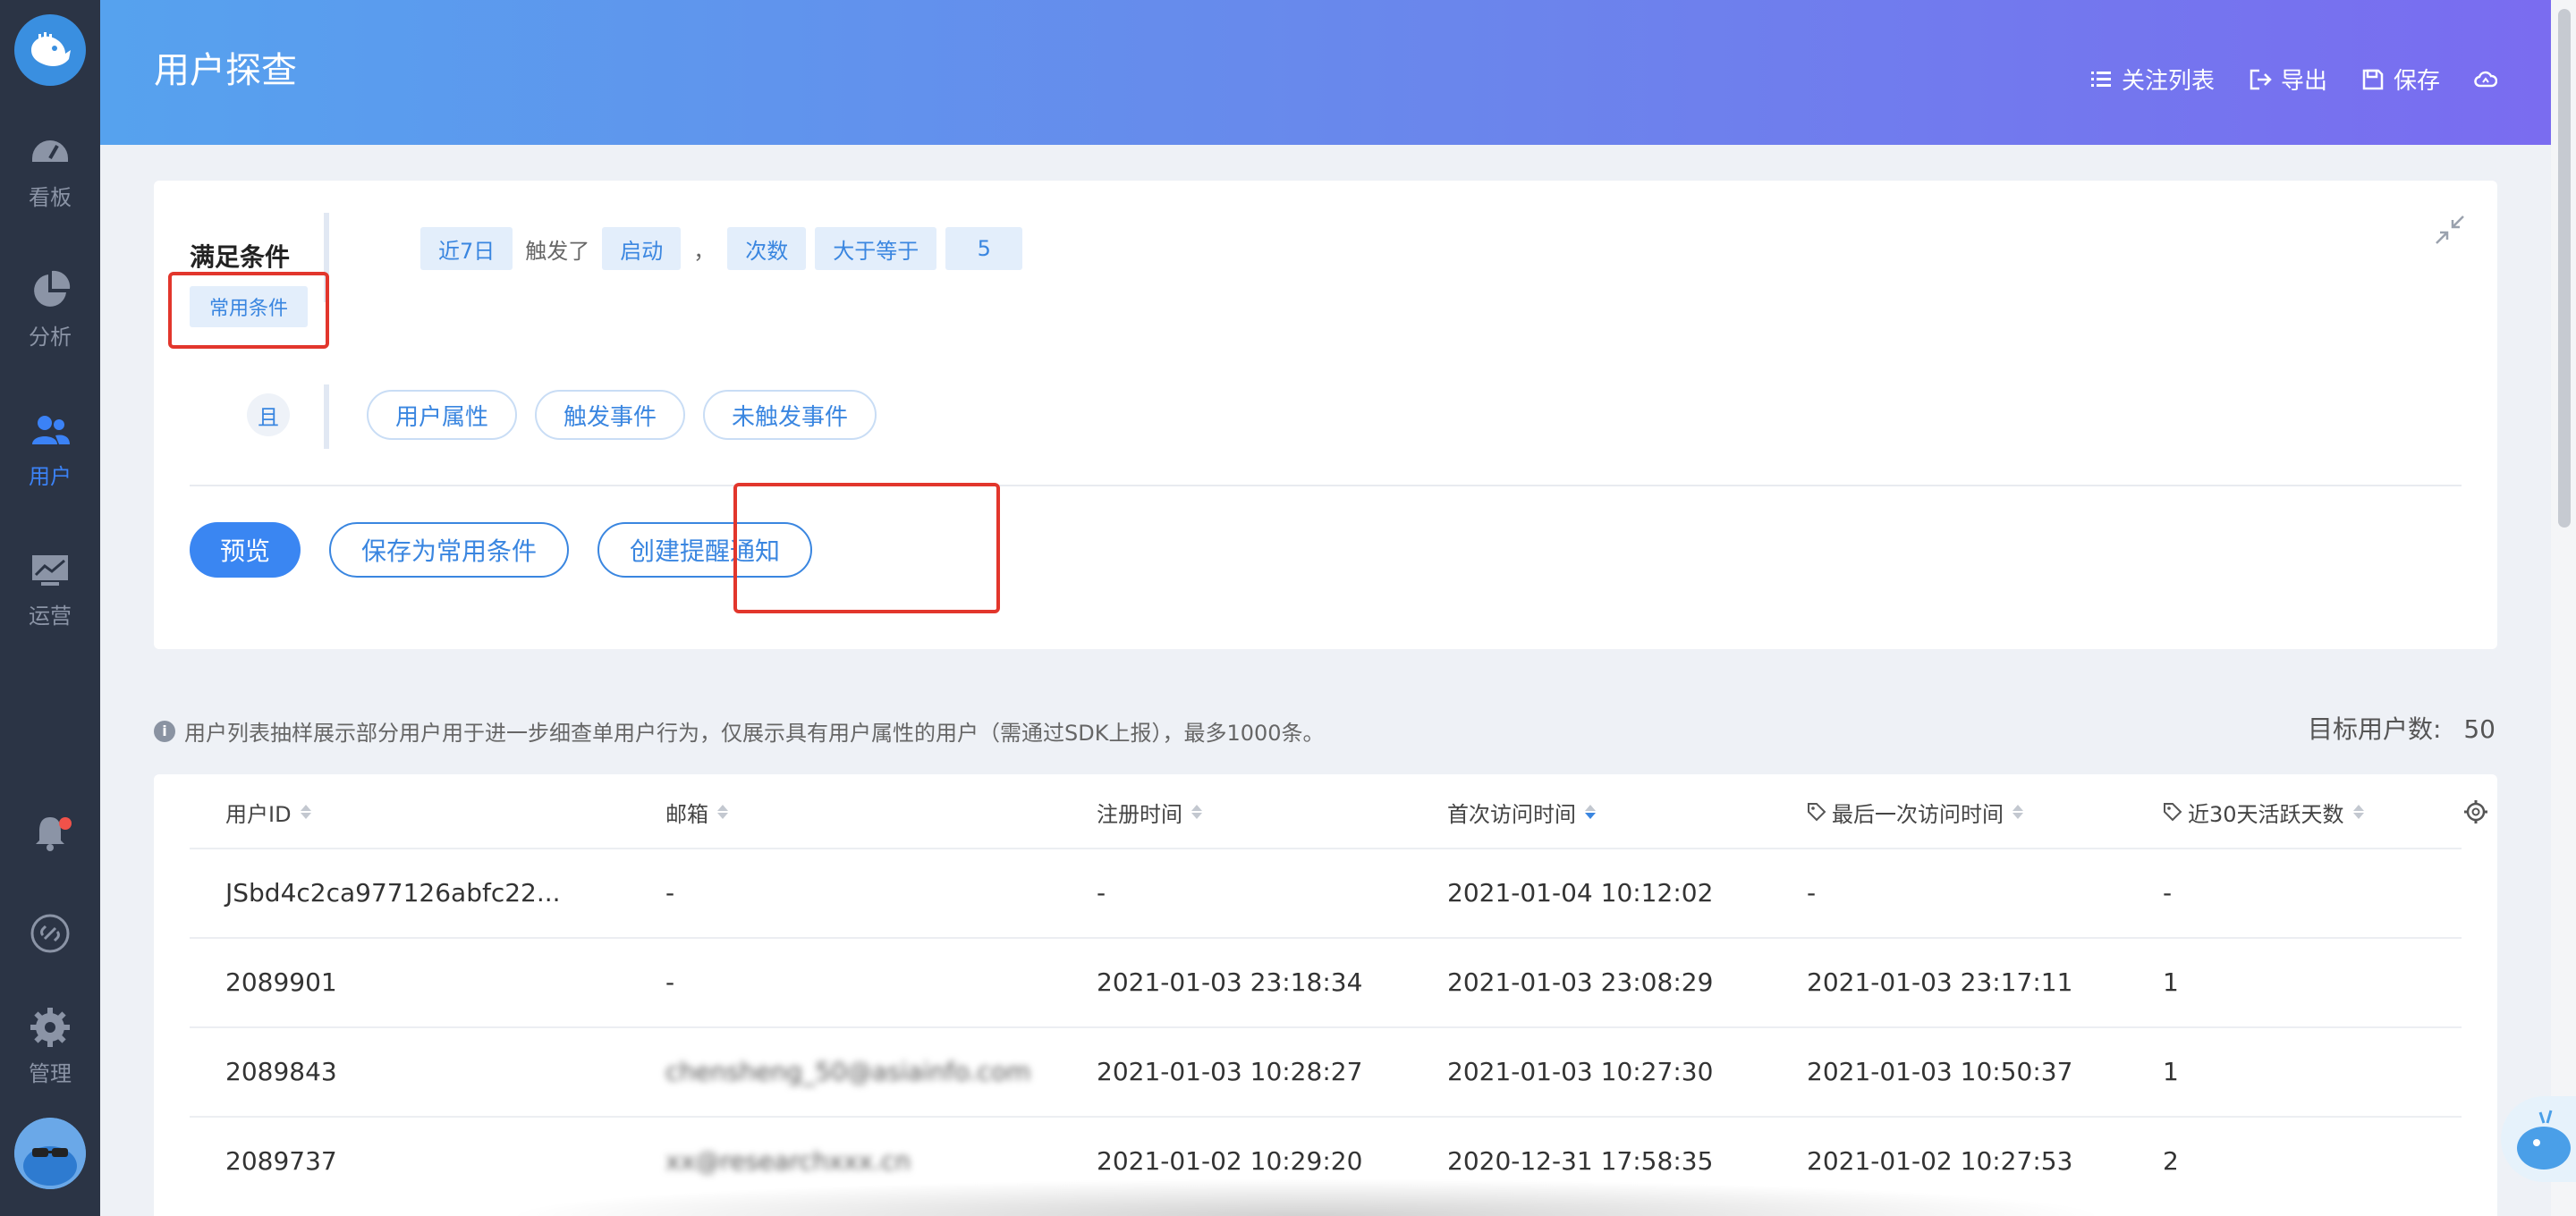 The width and height of the screenshot is (2576, 1216). What do you see at coordinates (790, 415) in the screenshot?
I see `add-not-triggered-event-button: 未触发事件` at bounding box center [790, 415].